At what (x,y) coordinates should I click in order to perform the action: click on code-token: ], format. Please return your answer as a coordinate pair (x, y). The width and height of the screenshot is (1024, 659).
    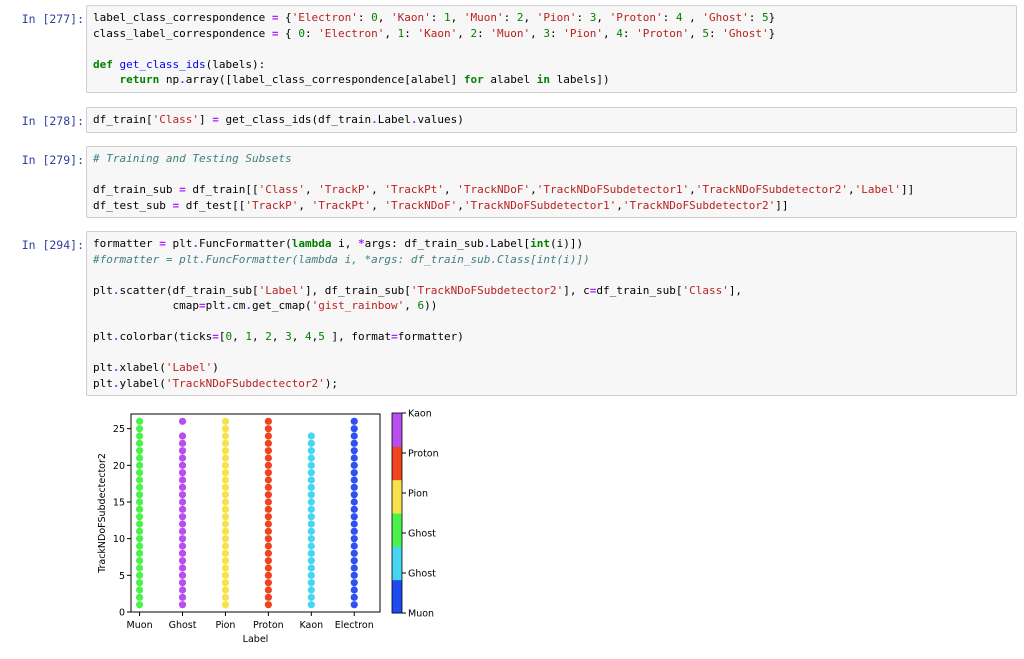
    Looking at the image, I should click on (358, 336).